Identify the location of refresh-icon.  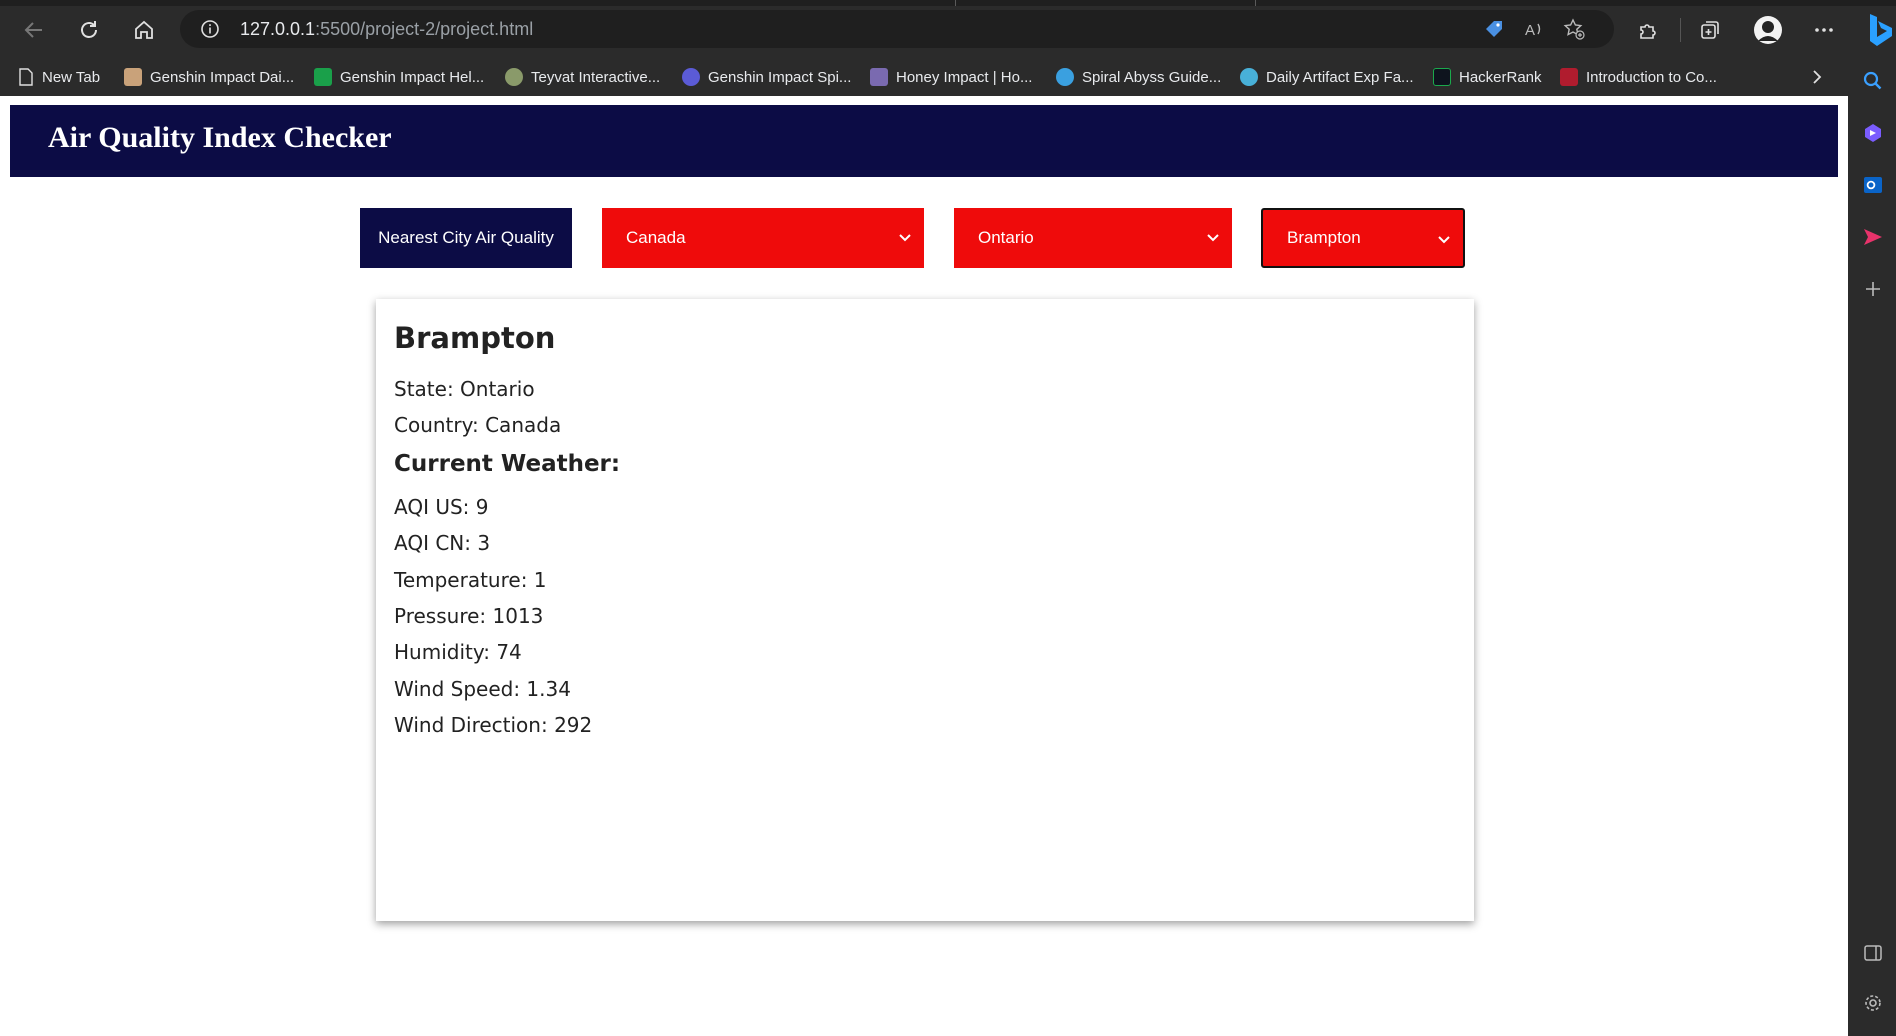
(89, 29).